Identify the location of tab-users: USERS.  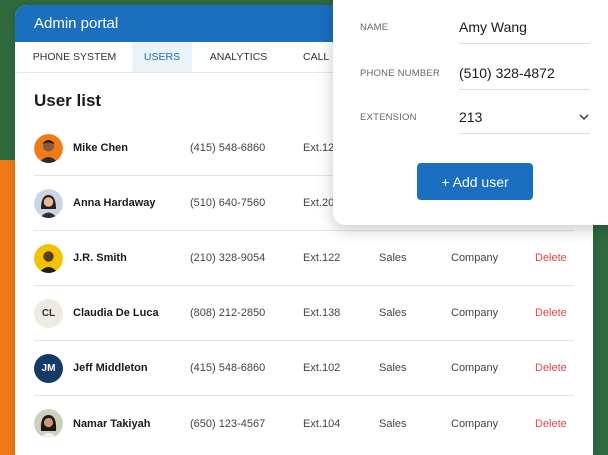
(162, 57).